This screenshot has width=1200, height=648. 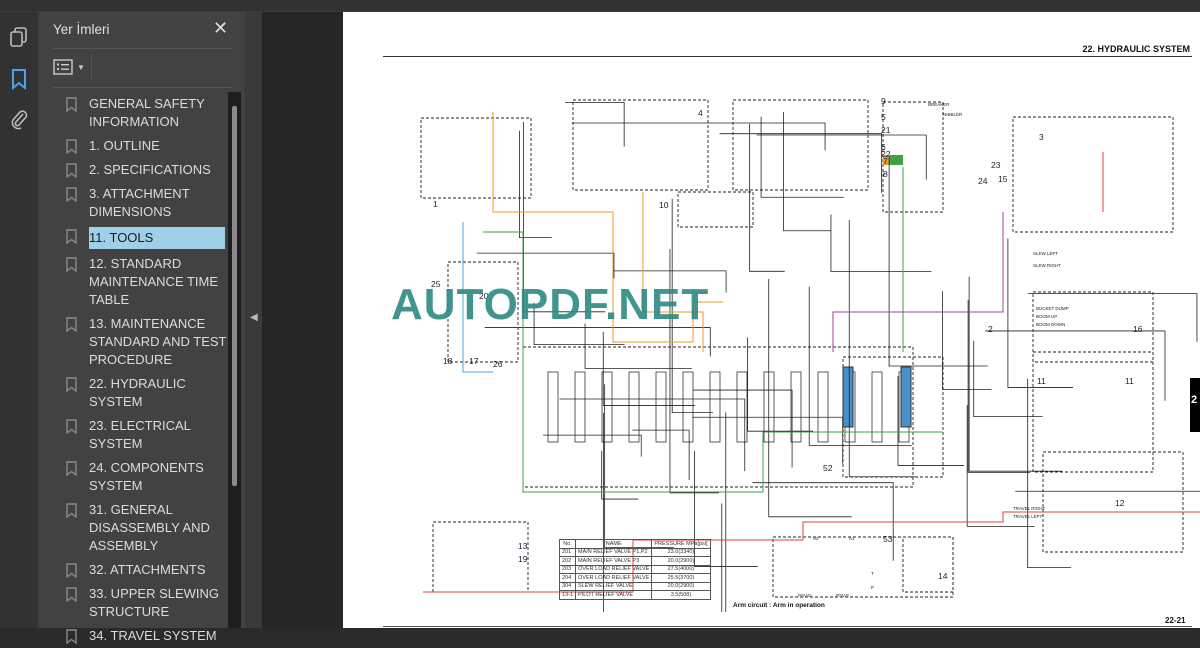 I want to click on callout-number: 13, so click(x=523, y=546).